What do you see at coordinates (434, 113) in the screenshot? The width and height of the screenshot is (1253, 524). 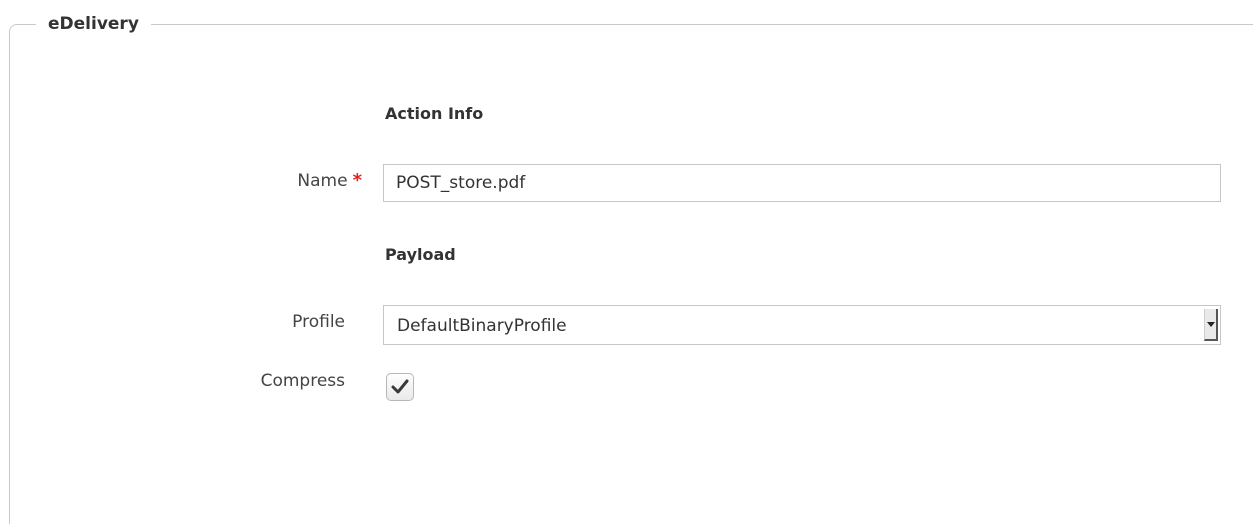 I see `action-info-title: Action Info` at bounding box center [434, 113].